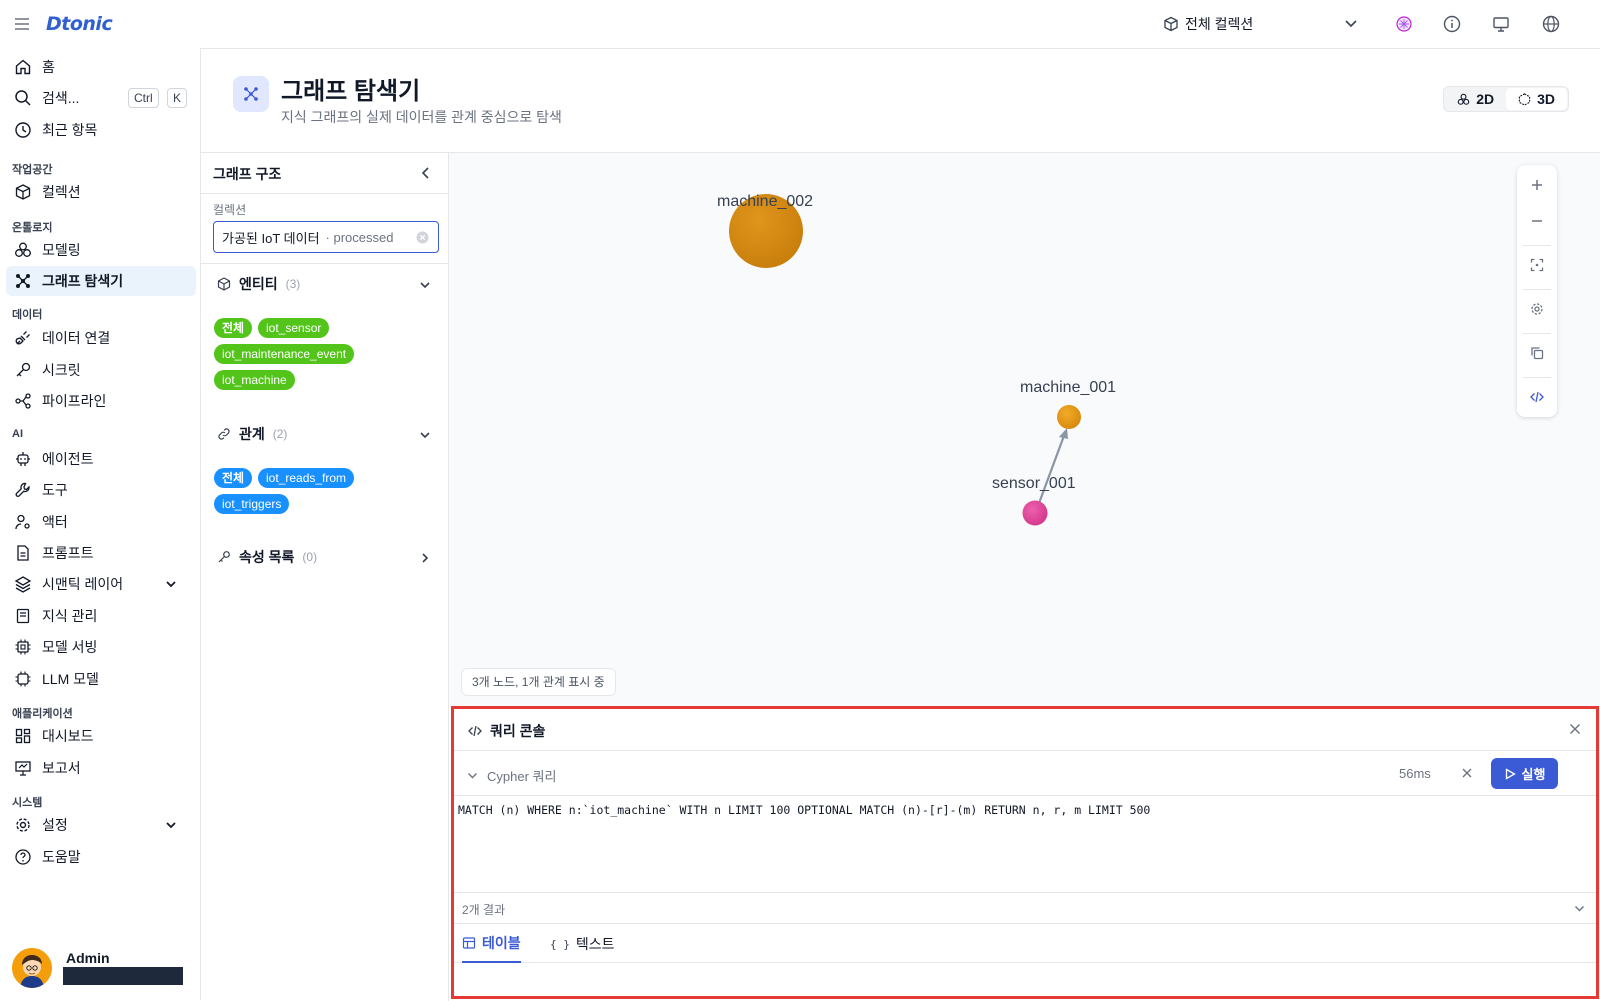  What do you see at coordinates (426, 173) in the screenshot?
I see `chevron-left-icon` at bounding box center [426, 173].